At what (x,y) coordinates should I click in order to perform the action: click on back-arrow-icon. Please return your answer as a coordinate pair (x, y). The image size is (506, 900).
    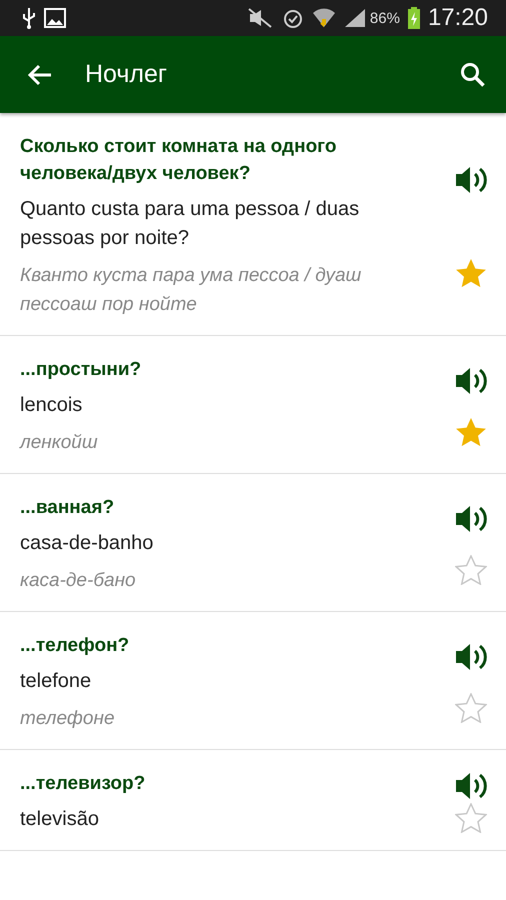
    Looking at the image, I should click on (40, 74).